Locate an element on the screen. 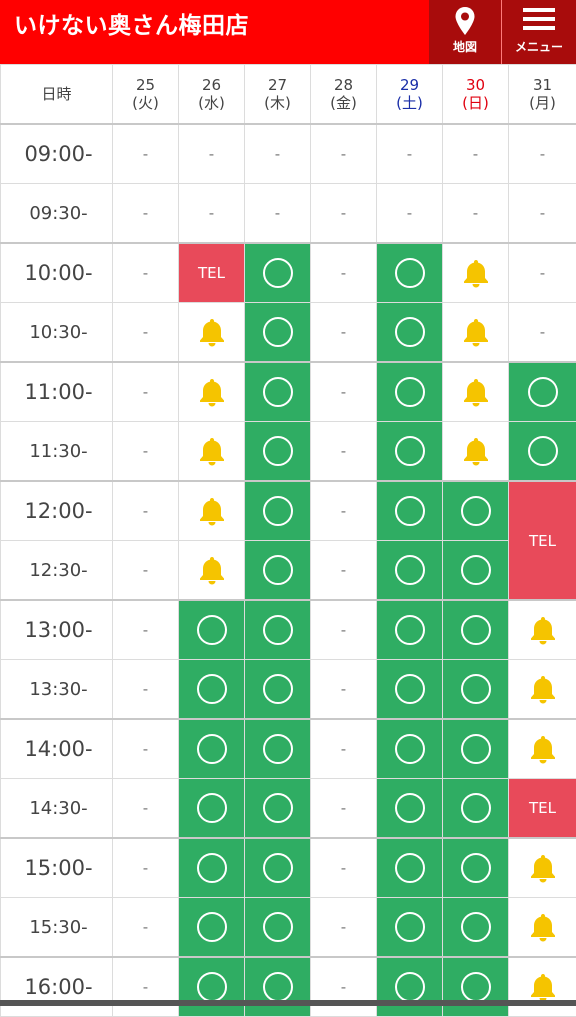 Image resolution: width=576 pixels, height=1017 pixels. time-label: 14:30- is located at coordinates (57, 809).